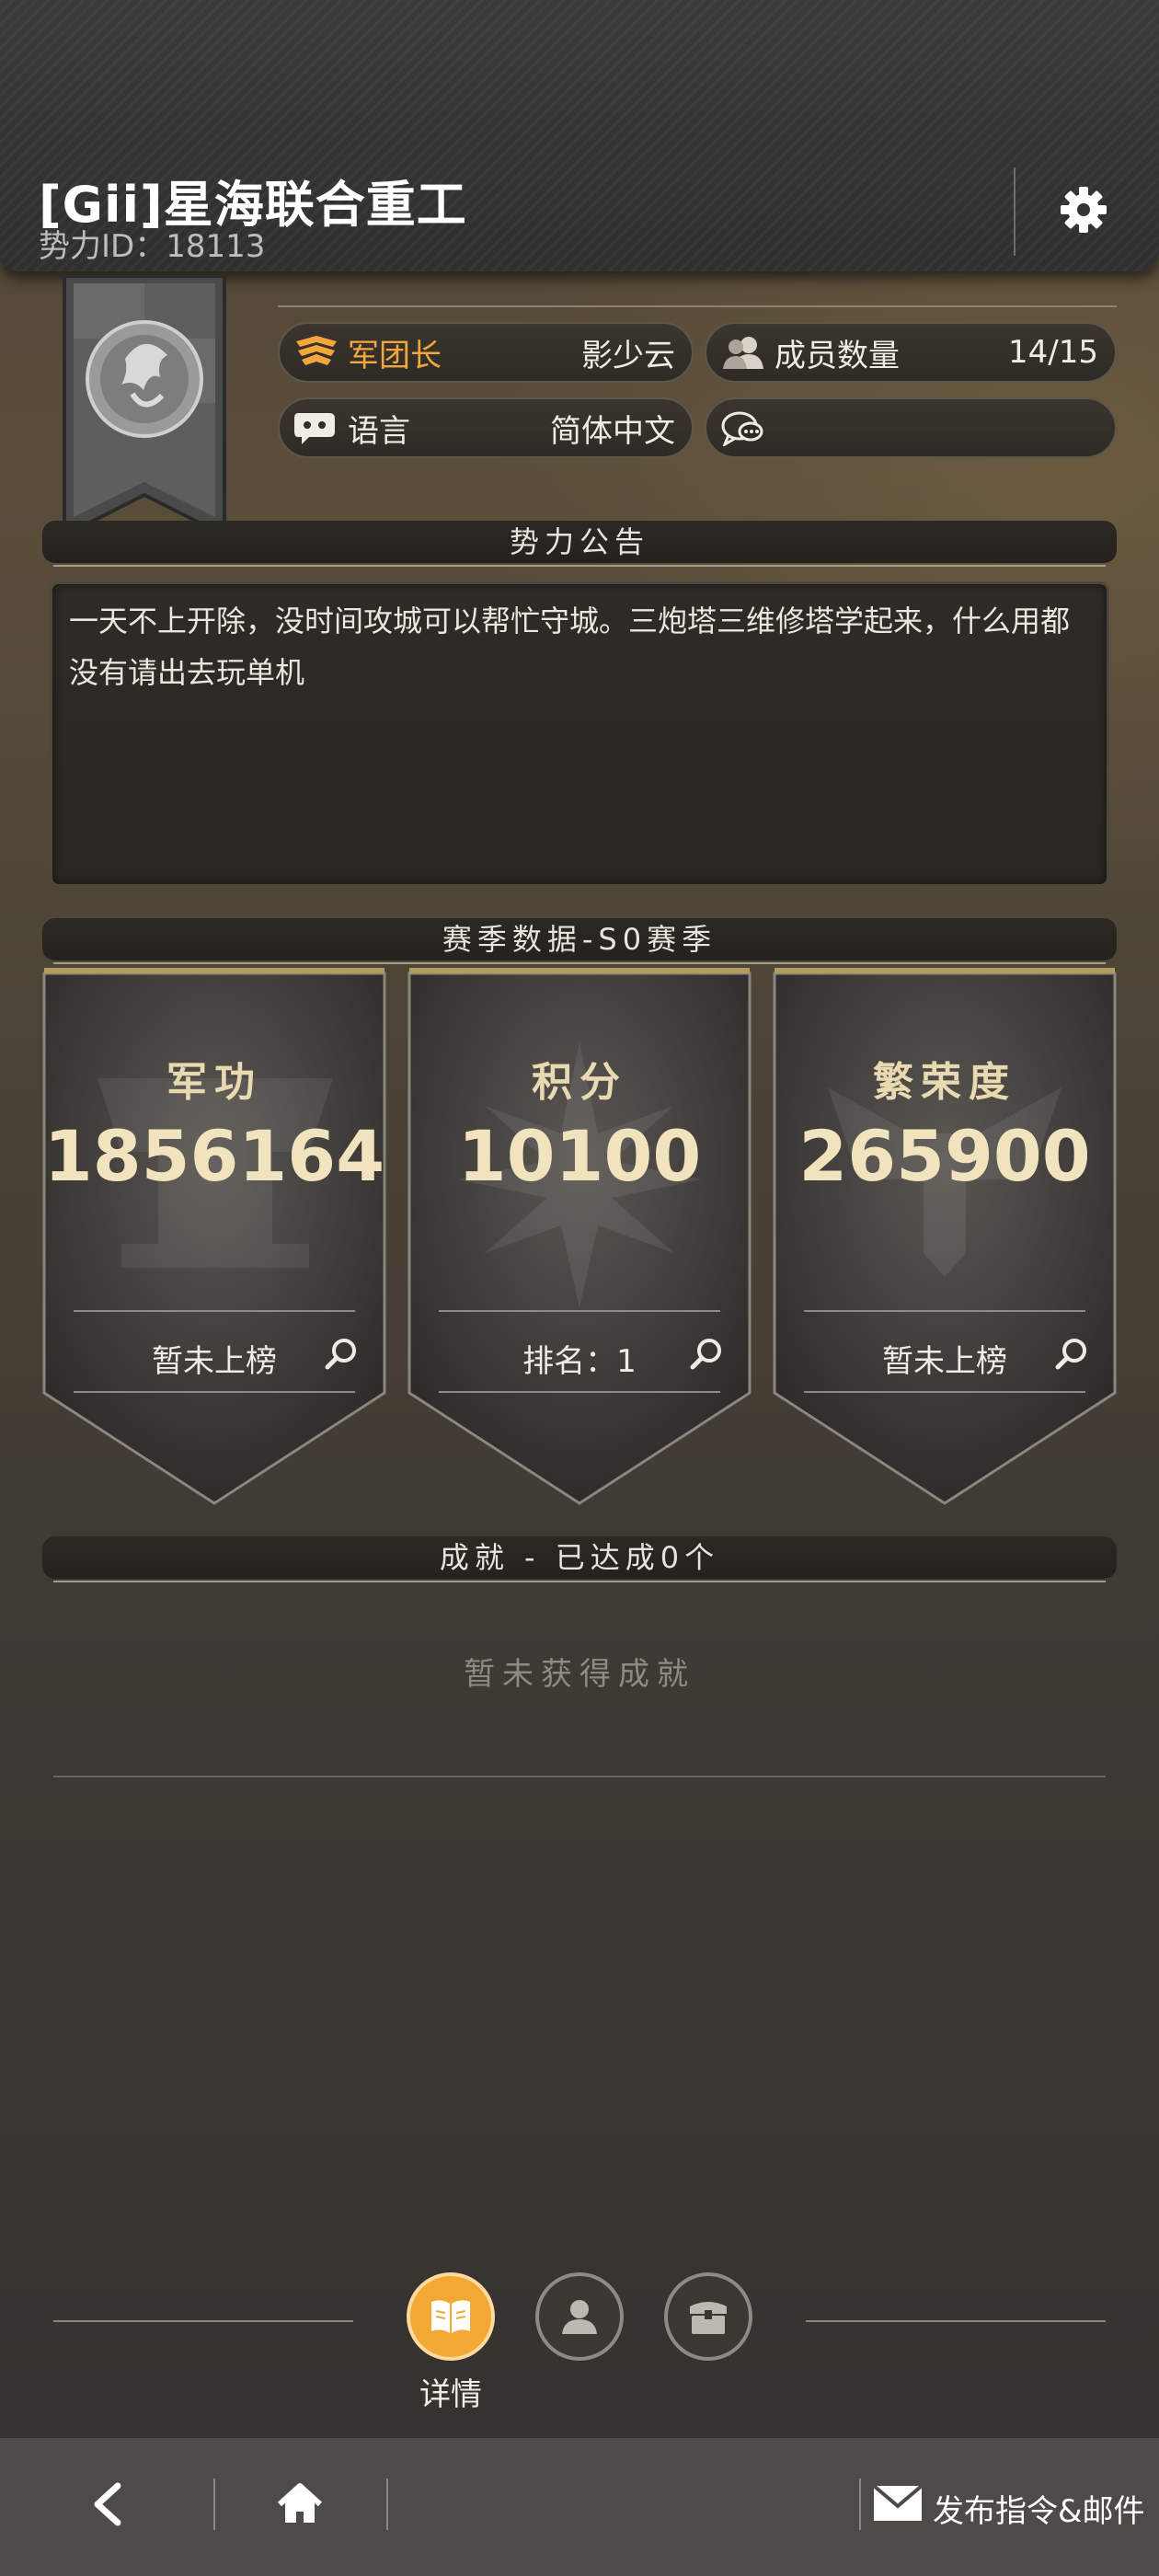  I want to click on stat-label: 繁荣度, so click(944, 1082).